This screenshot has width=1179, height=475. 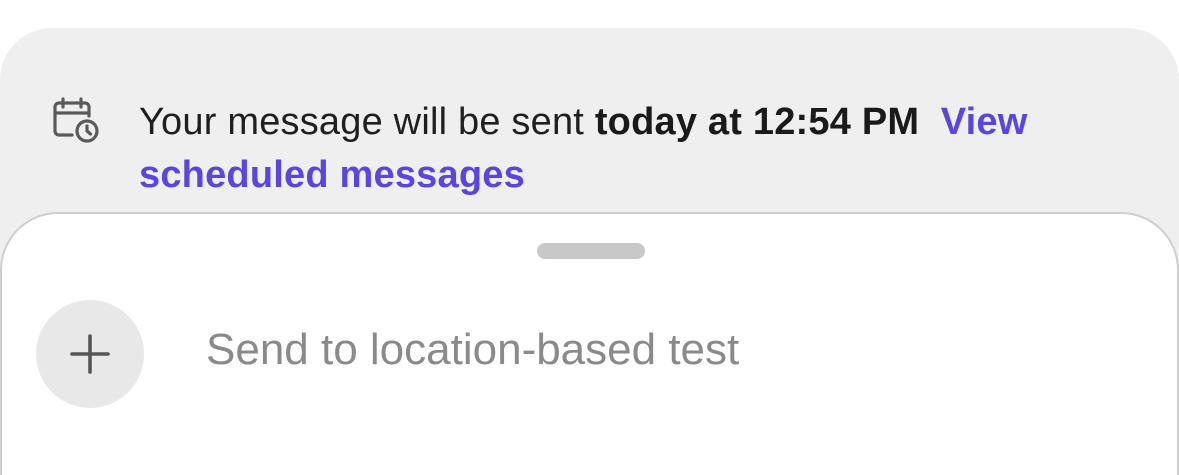 I want to click on message-input, so click(x=656, y=350).